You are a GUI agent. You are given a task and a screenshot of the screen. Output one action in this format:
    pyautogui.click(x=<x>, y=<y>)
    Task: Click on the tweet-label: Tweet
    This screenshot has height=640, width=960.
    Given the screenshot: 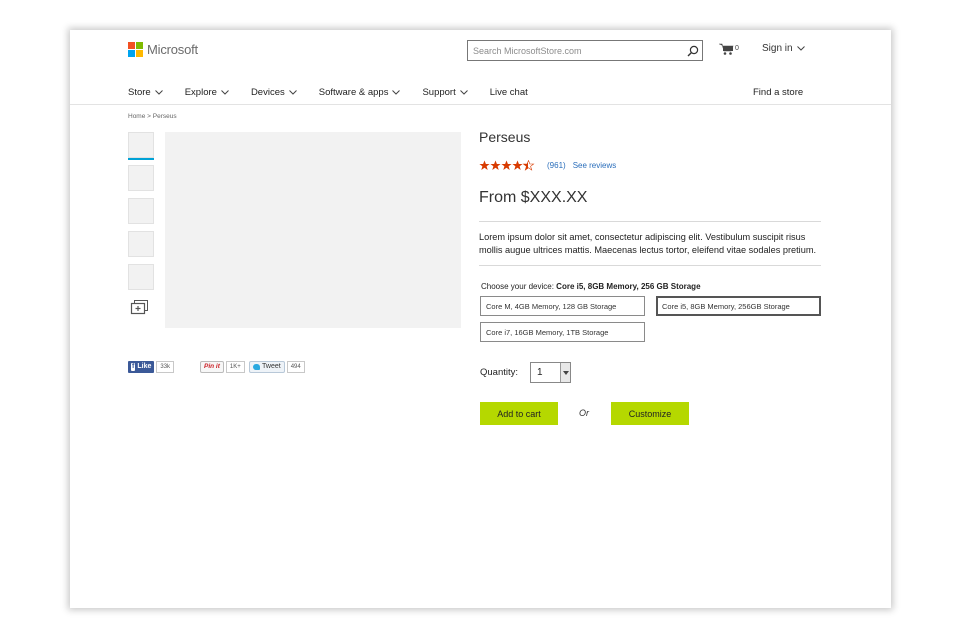 What is the action you would take?
    pyautogui.click(x=271, y=366)
    